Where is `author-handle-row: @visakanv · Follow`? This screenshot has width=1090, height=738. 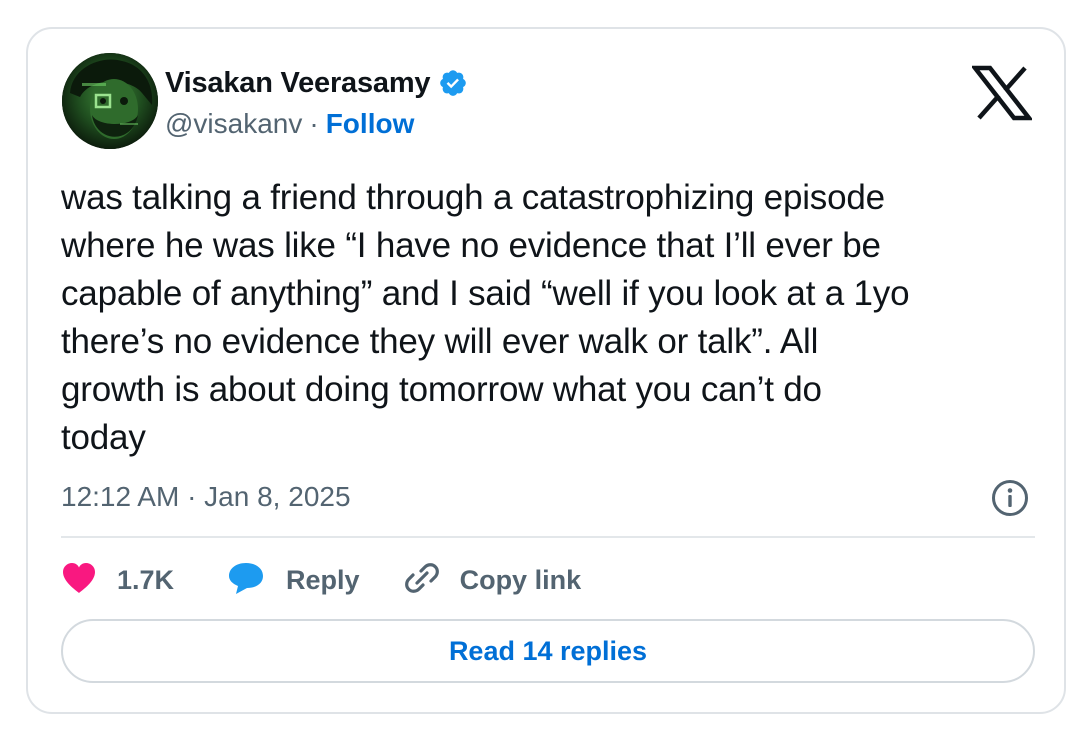 author-handle-row: @visakanv · Follow is located at coordinates (289, 124).